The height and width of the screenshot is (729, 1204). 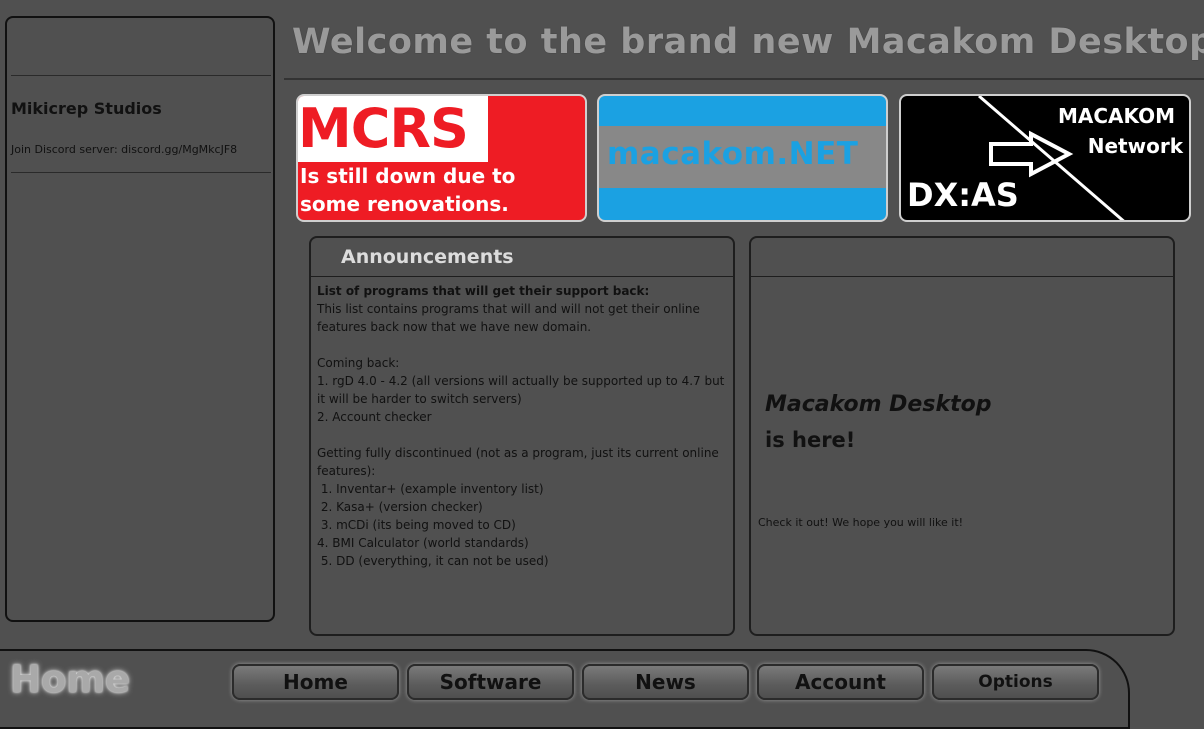 What do you see at coordinates (1031, 154) in the screenshot?
I see `arrow-right-icon` at bounding box center [1031, 154].